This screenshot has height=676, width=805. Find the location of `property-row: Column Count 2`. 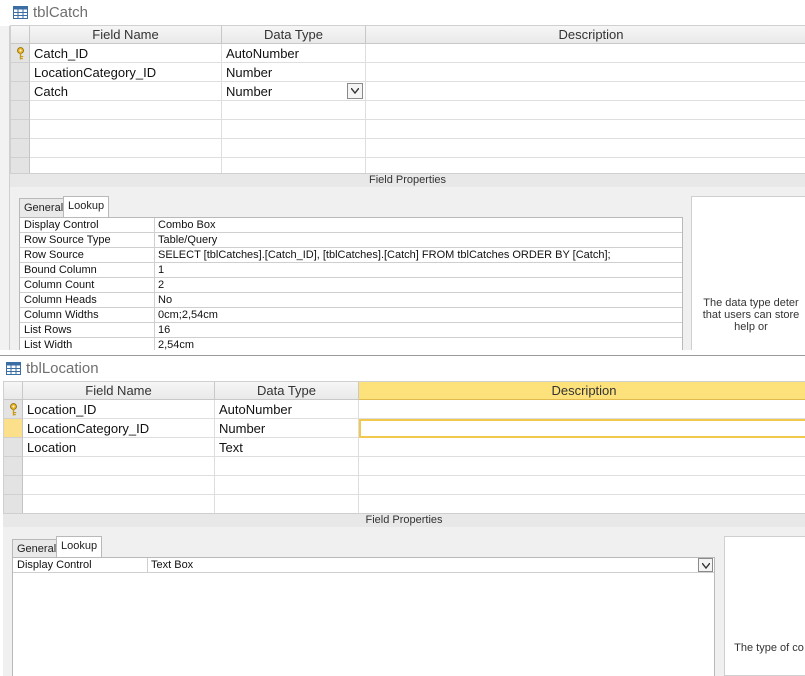

property-row: Column Count 2 is located at coordinates (351, 285).